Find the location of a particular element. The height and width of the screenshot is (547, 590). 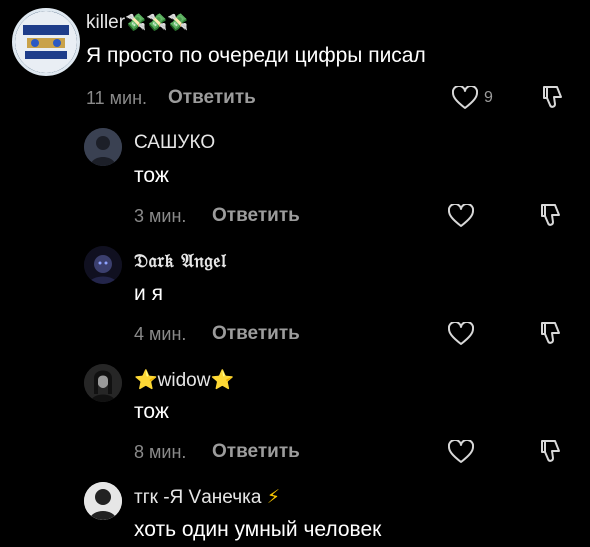

reply-item: тгк -Я Vанечка ⚡ хоть один умный человек is located at coordinates (295, 510).